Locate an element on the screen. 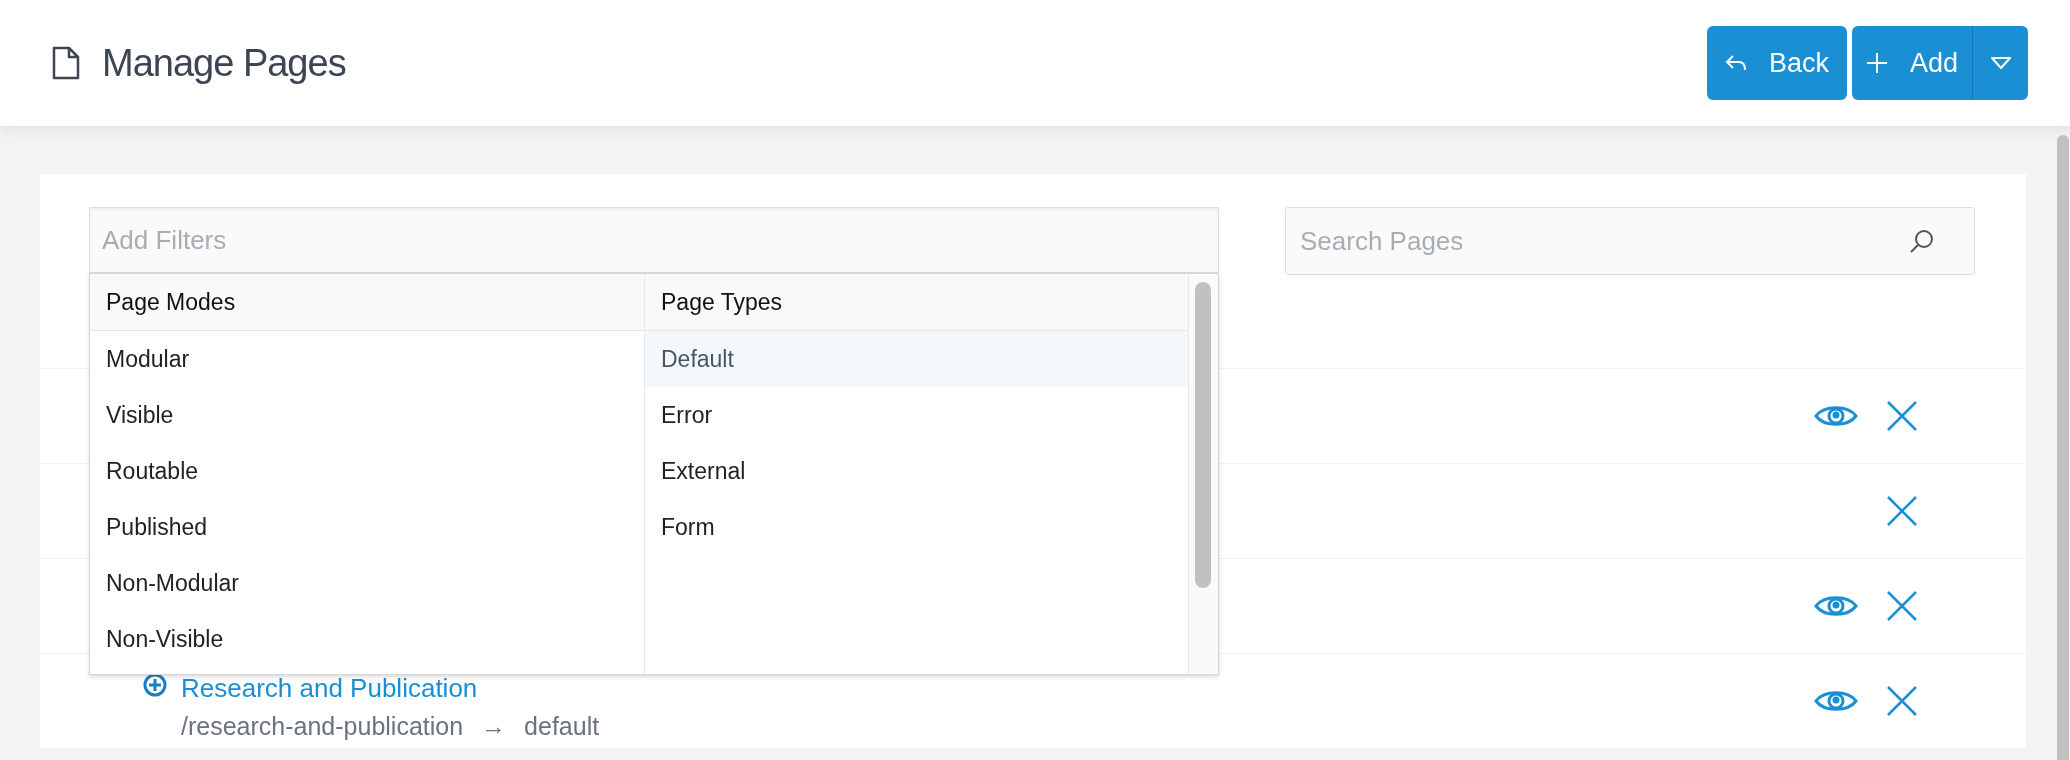 The width and height of the screenshot is (2070, 760). filter-option: Routable is located at coordinates (367, 471).